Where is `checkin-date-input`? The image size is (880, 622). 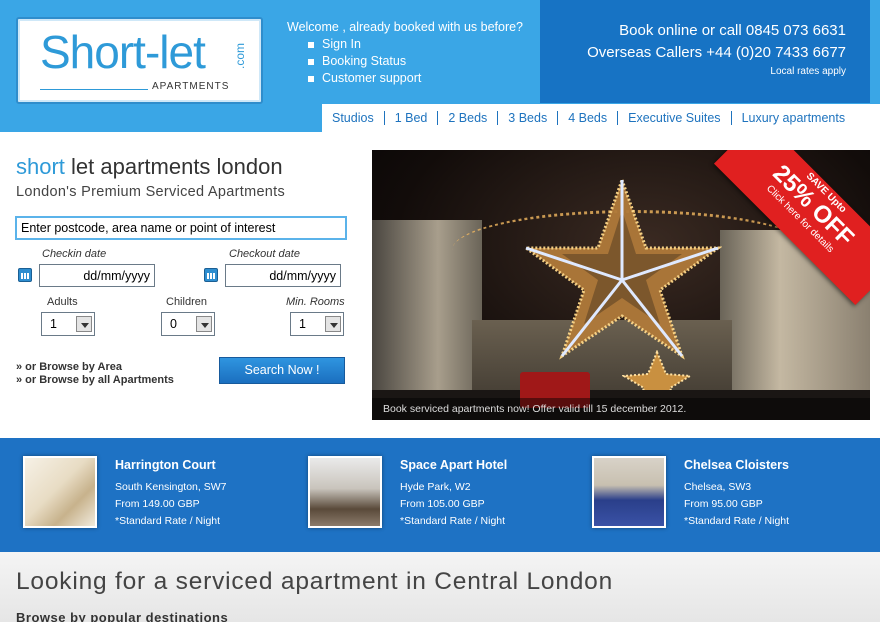
checkin-date-input is located at coordinates (97, 275).